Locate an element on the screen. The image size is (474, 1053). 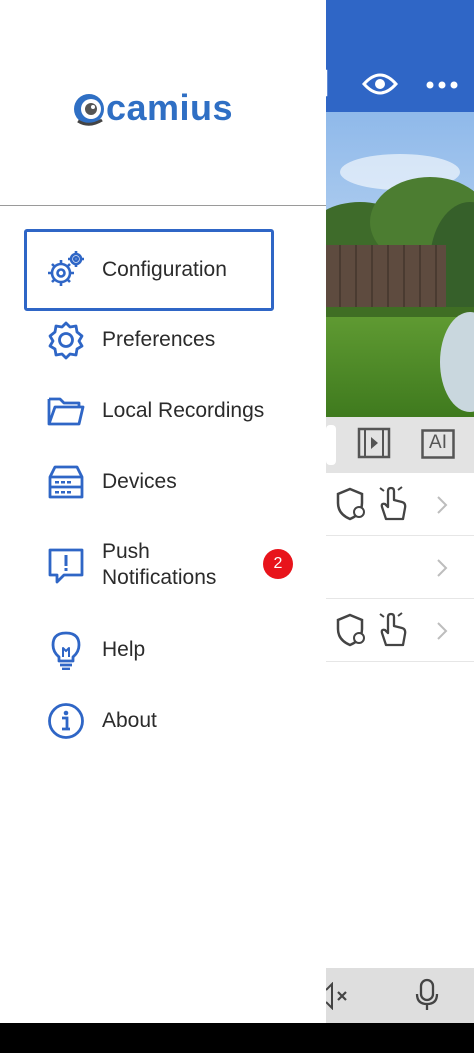
menu-item-preferences: Preferences is located at coordinates (149, 338).